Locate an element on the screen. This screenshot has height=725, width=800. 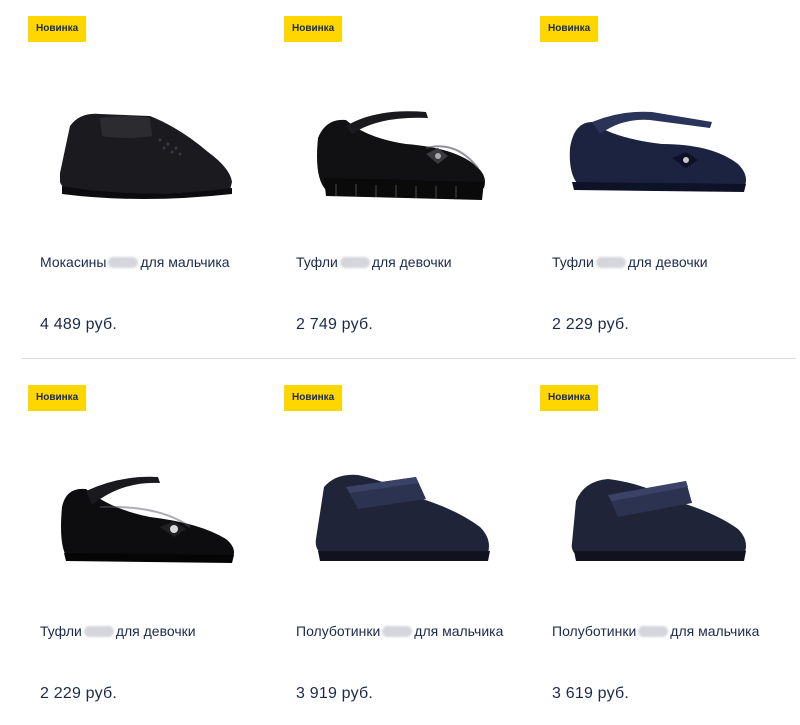
product-price: 2 749 руб. is located at coordinates (334, 324).